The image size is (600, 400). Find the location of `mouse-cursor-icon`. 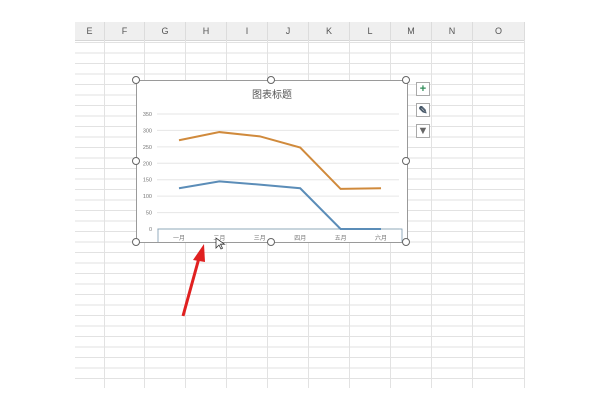

mouse-cursor-icon is located at coordinates (220, 243).